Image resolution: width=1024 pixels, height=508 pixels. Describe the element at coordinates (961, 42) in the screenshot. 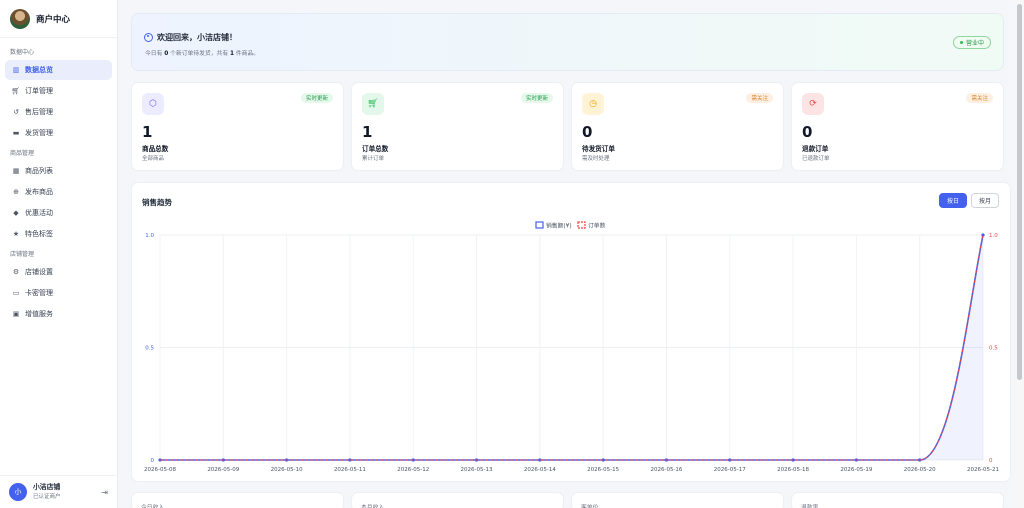

I see `status-dot-icon` at that location.